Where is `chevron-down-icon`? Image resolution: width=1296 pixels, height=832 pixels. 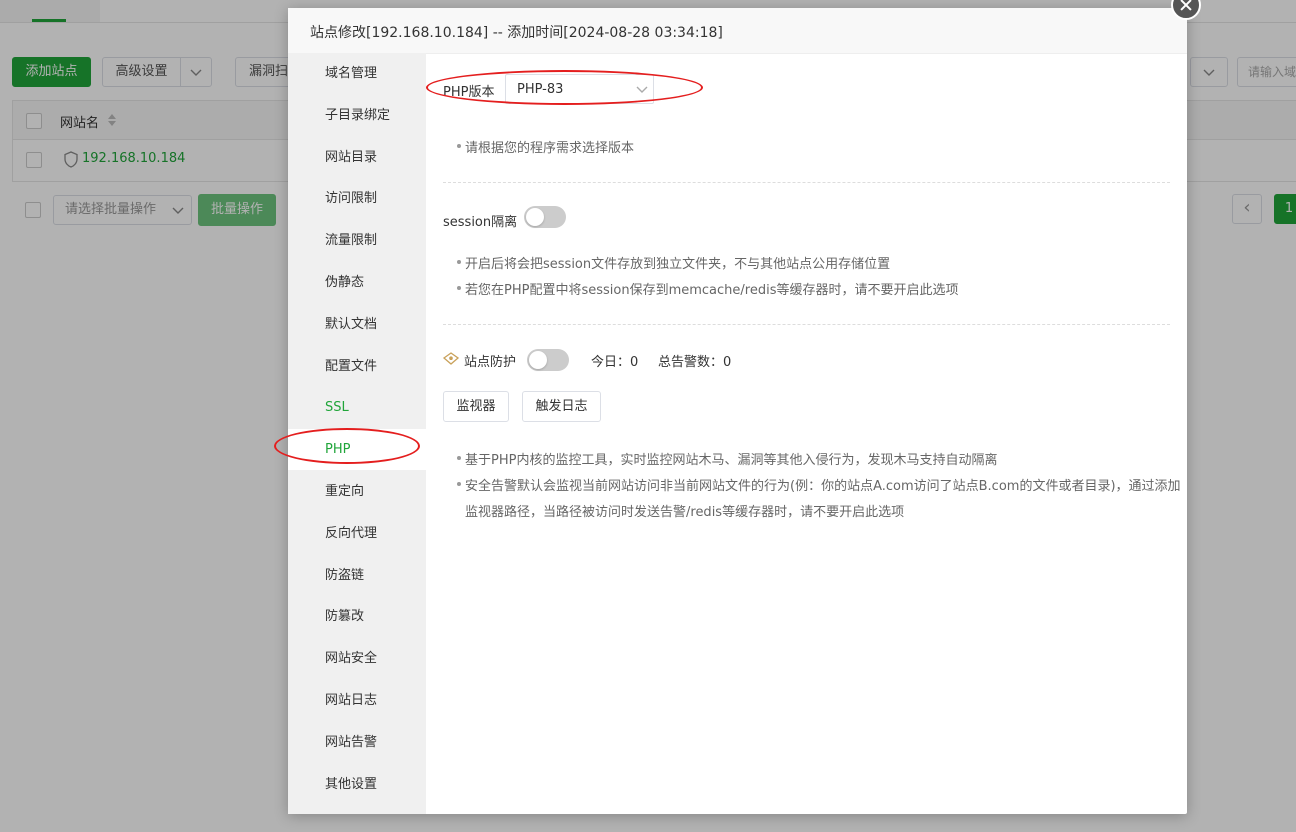
chevron-down-icon is located at coordinates (642, 89).